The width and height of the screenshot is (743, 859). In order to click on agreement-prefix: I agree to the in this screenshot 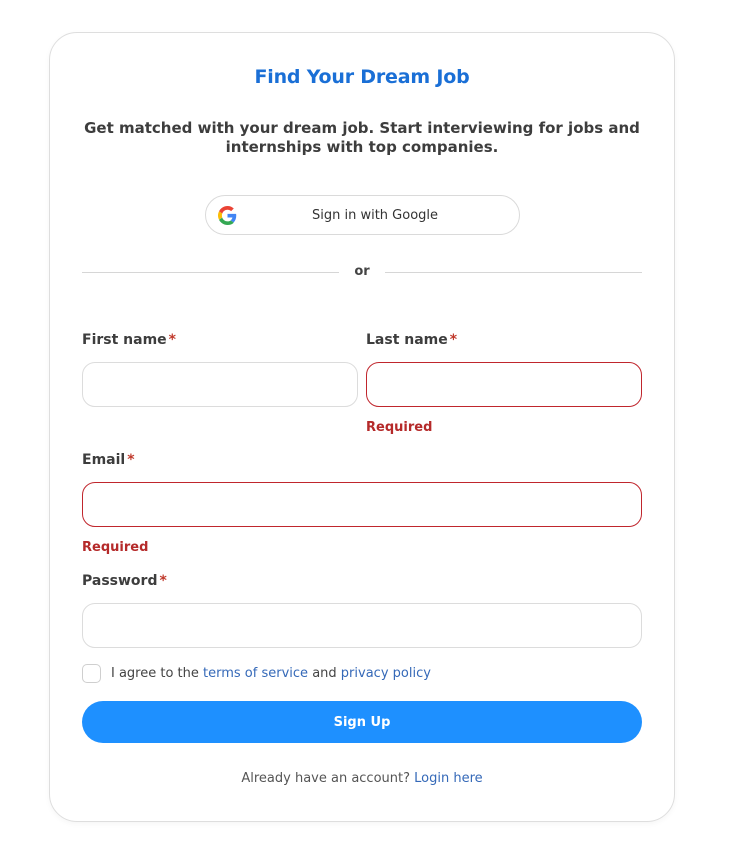, I will do `click(155, 673)`.